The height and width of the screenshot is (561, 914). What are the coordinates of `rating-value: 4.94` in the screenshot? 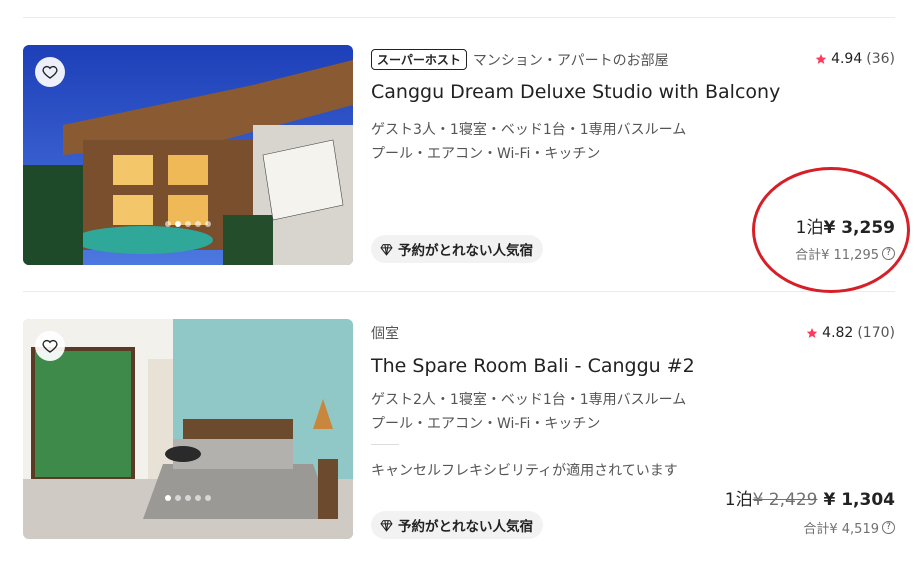 It's located at (847, 59).